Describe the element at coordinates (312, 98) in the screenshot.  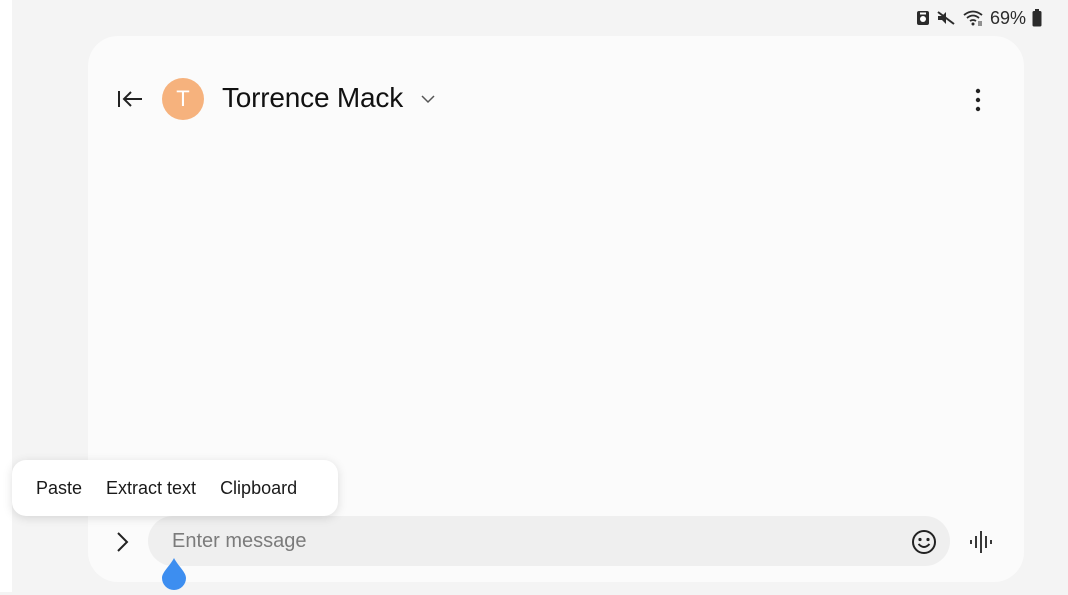
I see `contact-name: Torrence Mack` at that location.